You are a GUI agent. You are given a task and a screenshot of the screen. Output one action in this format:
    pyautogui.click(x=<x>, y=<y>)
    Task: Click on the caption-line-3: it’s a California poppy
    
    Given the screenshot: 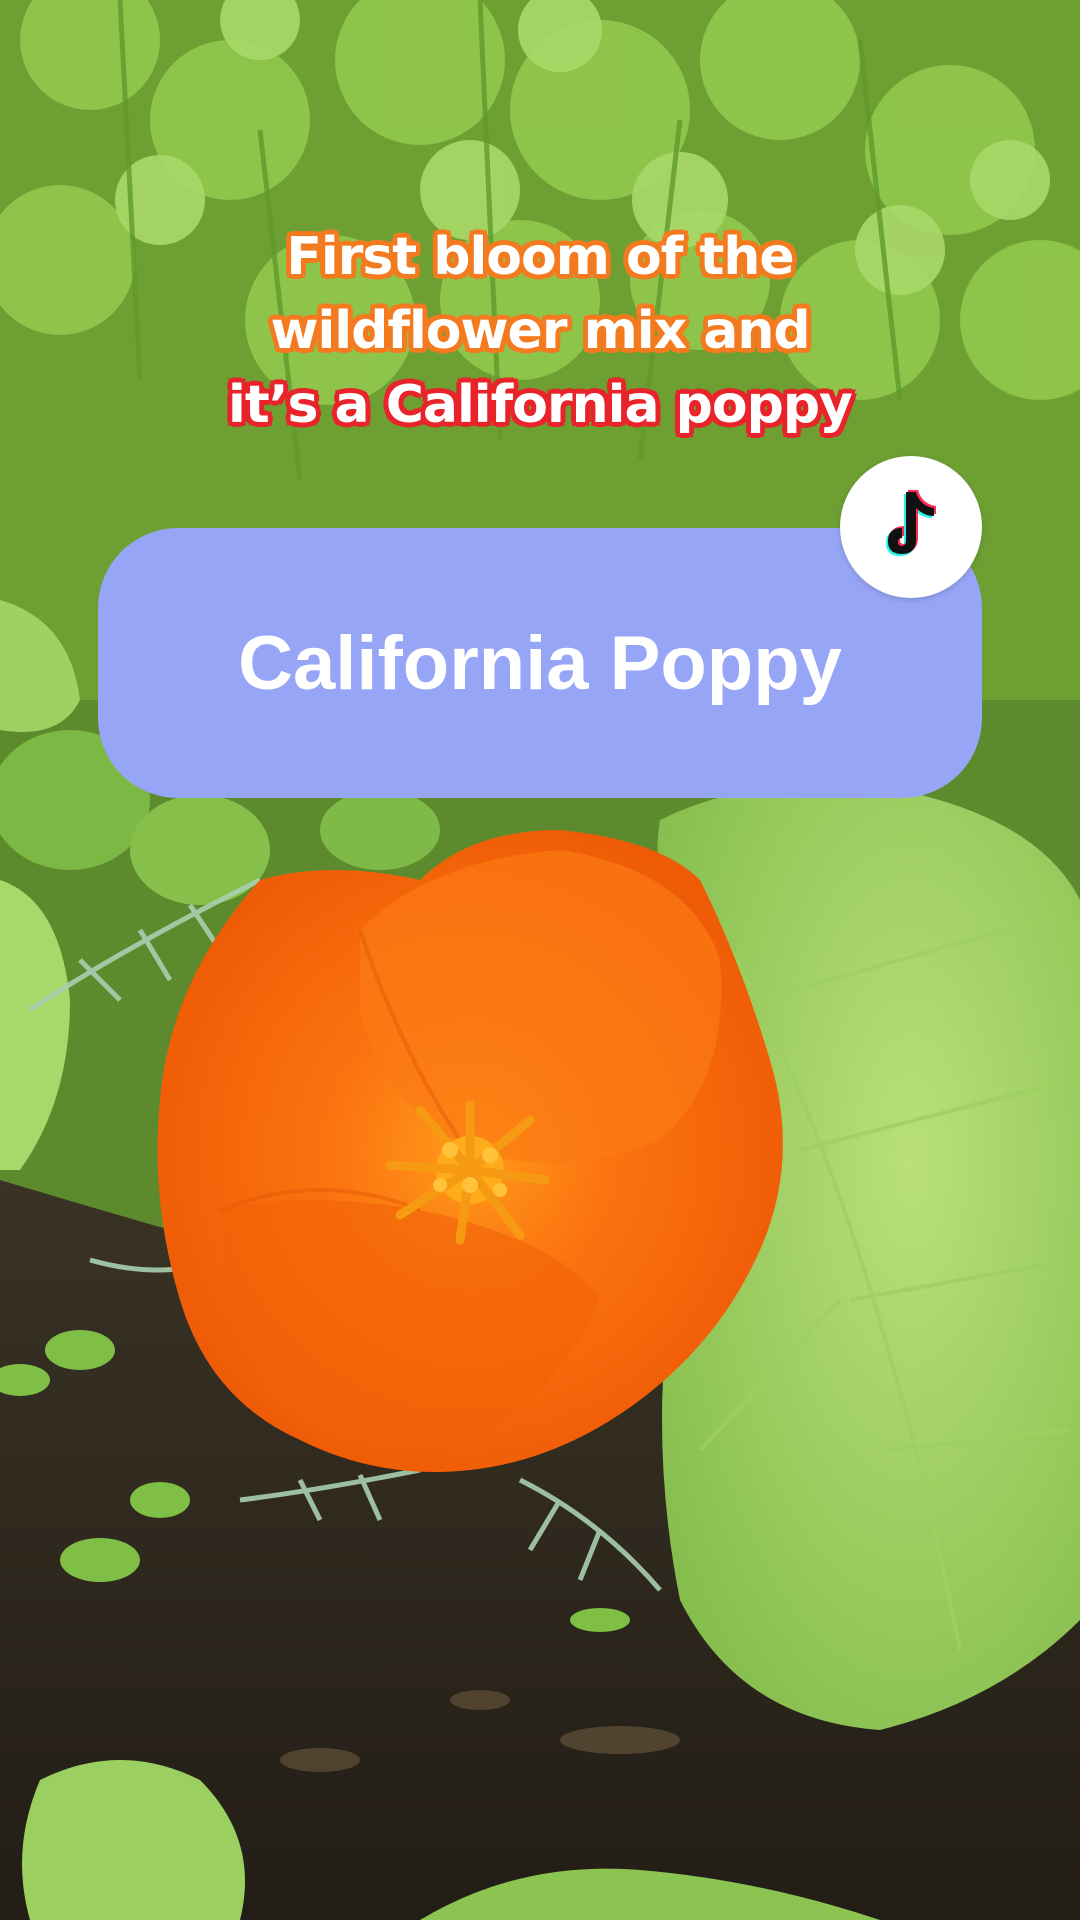 What is the action you would take?
    pyautogui.click(x=540, y=405)
    